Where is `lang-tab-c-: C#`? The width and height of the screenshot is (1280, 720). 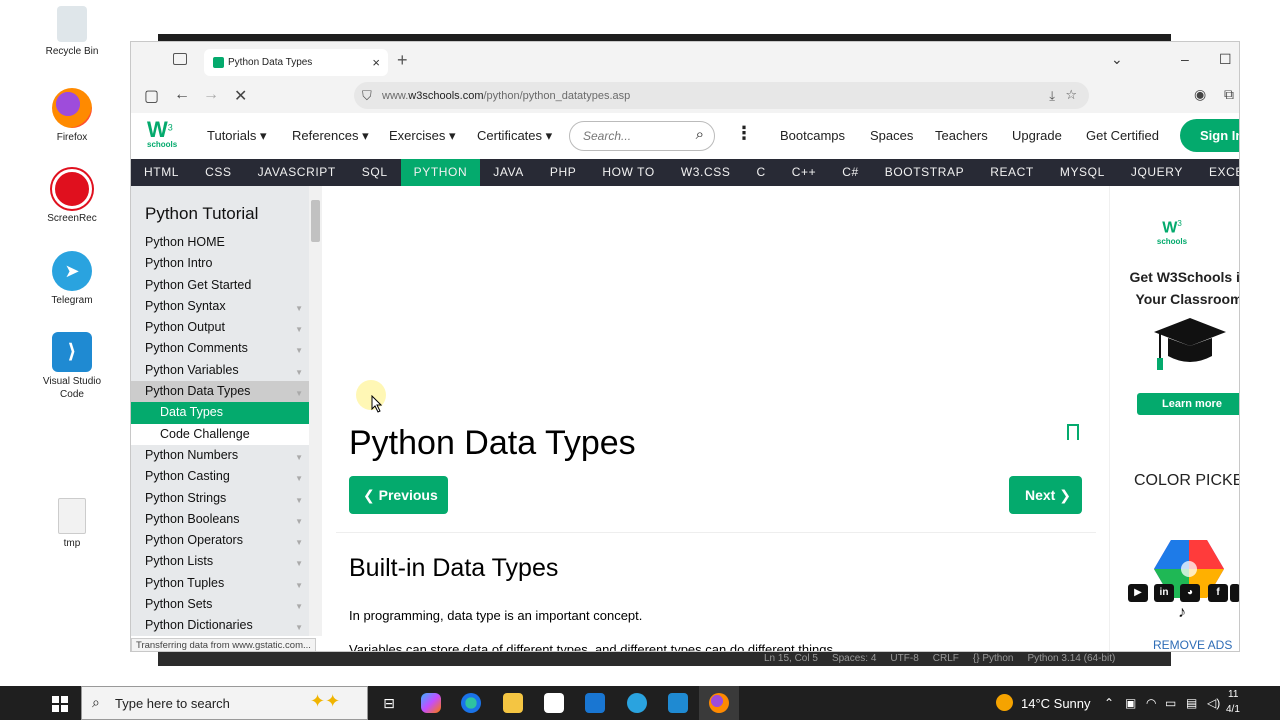
lang-tab-c-: C# is located at coordinates (850, 172).